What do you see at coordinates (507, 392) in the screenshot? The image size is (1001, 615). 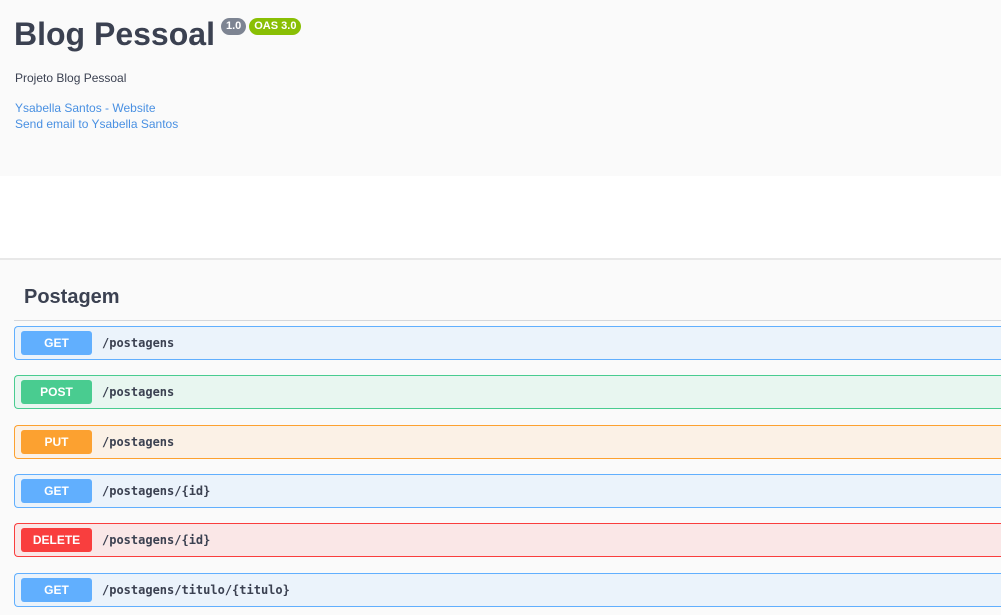 I see `operation-row: POST /postagens` at bounding box center [507, 392].